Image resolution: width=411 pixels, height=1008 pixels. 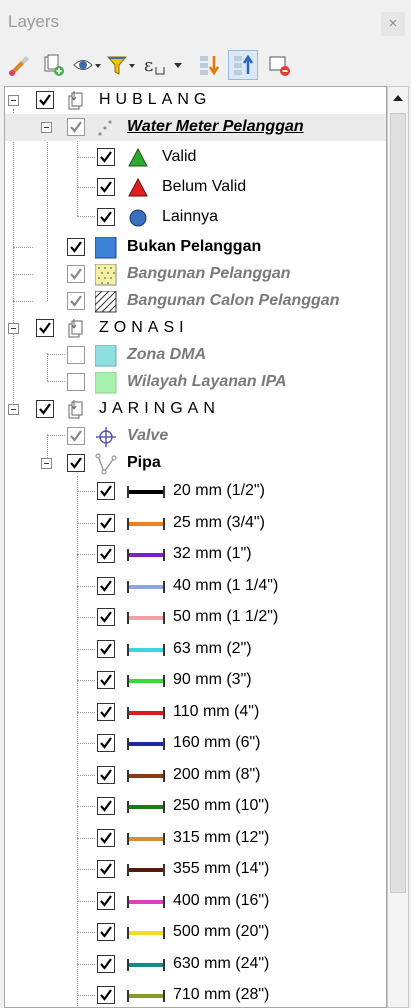 I want to click on legend-label: 32 mm (1"), so click(x=212, y=553).